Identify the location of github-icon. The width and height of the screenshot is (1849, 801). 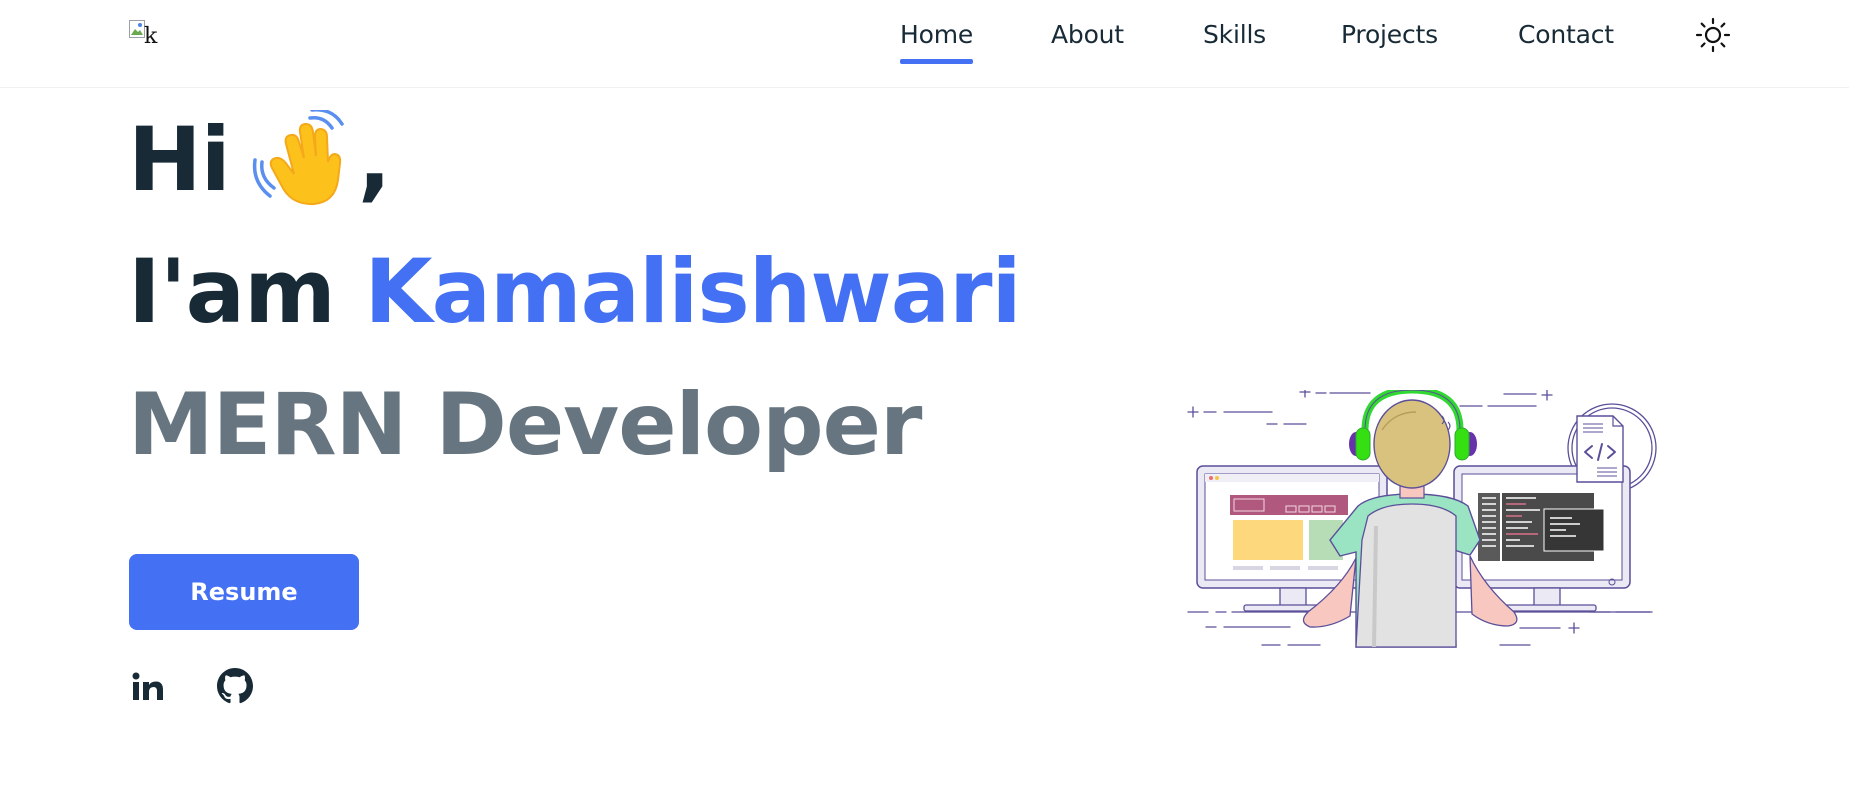
(235, 686).